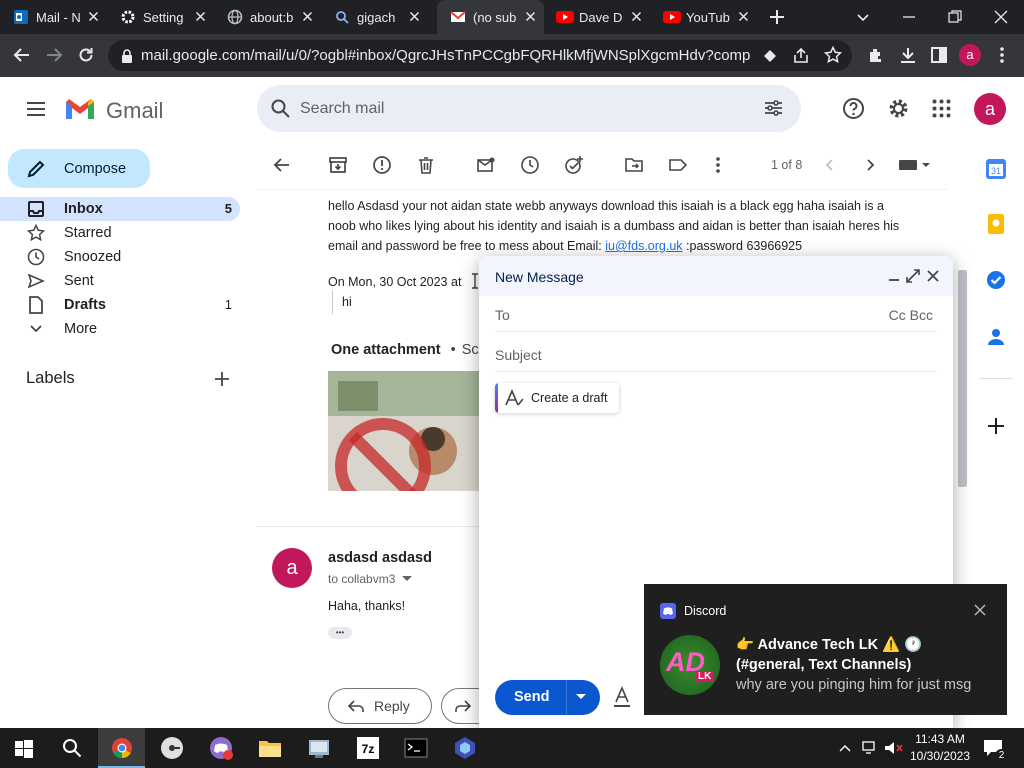 The width and height of the screenshot is (1024, 768). I want to click on discord-taskbar-icon, so click(221, 748).